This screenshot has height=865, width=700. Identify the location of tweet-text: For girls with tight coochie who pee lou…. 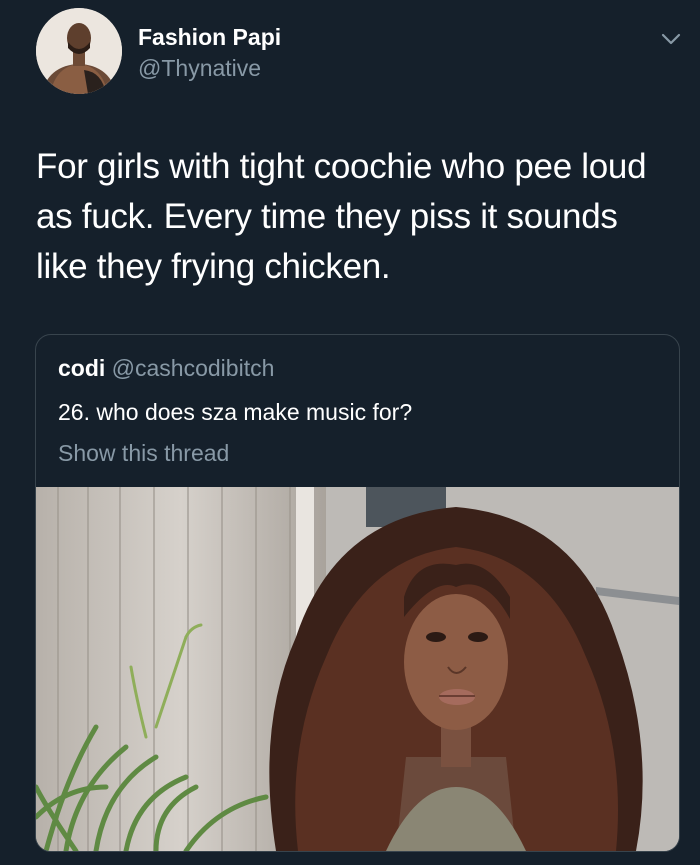
(341, 216).